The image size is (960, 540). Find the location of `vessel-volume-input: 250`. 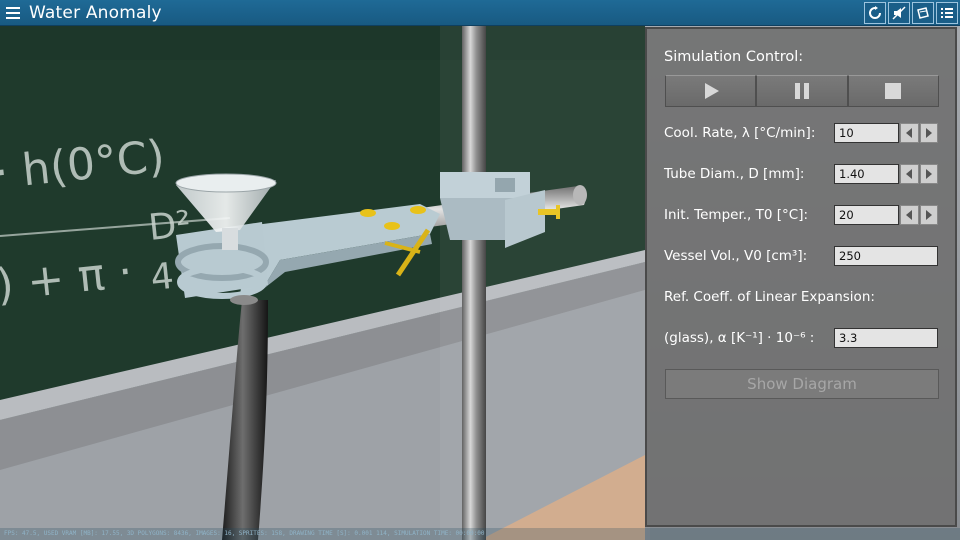

vessel-volume-input: 250 is located at coordinates (886, 256).